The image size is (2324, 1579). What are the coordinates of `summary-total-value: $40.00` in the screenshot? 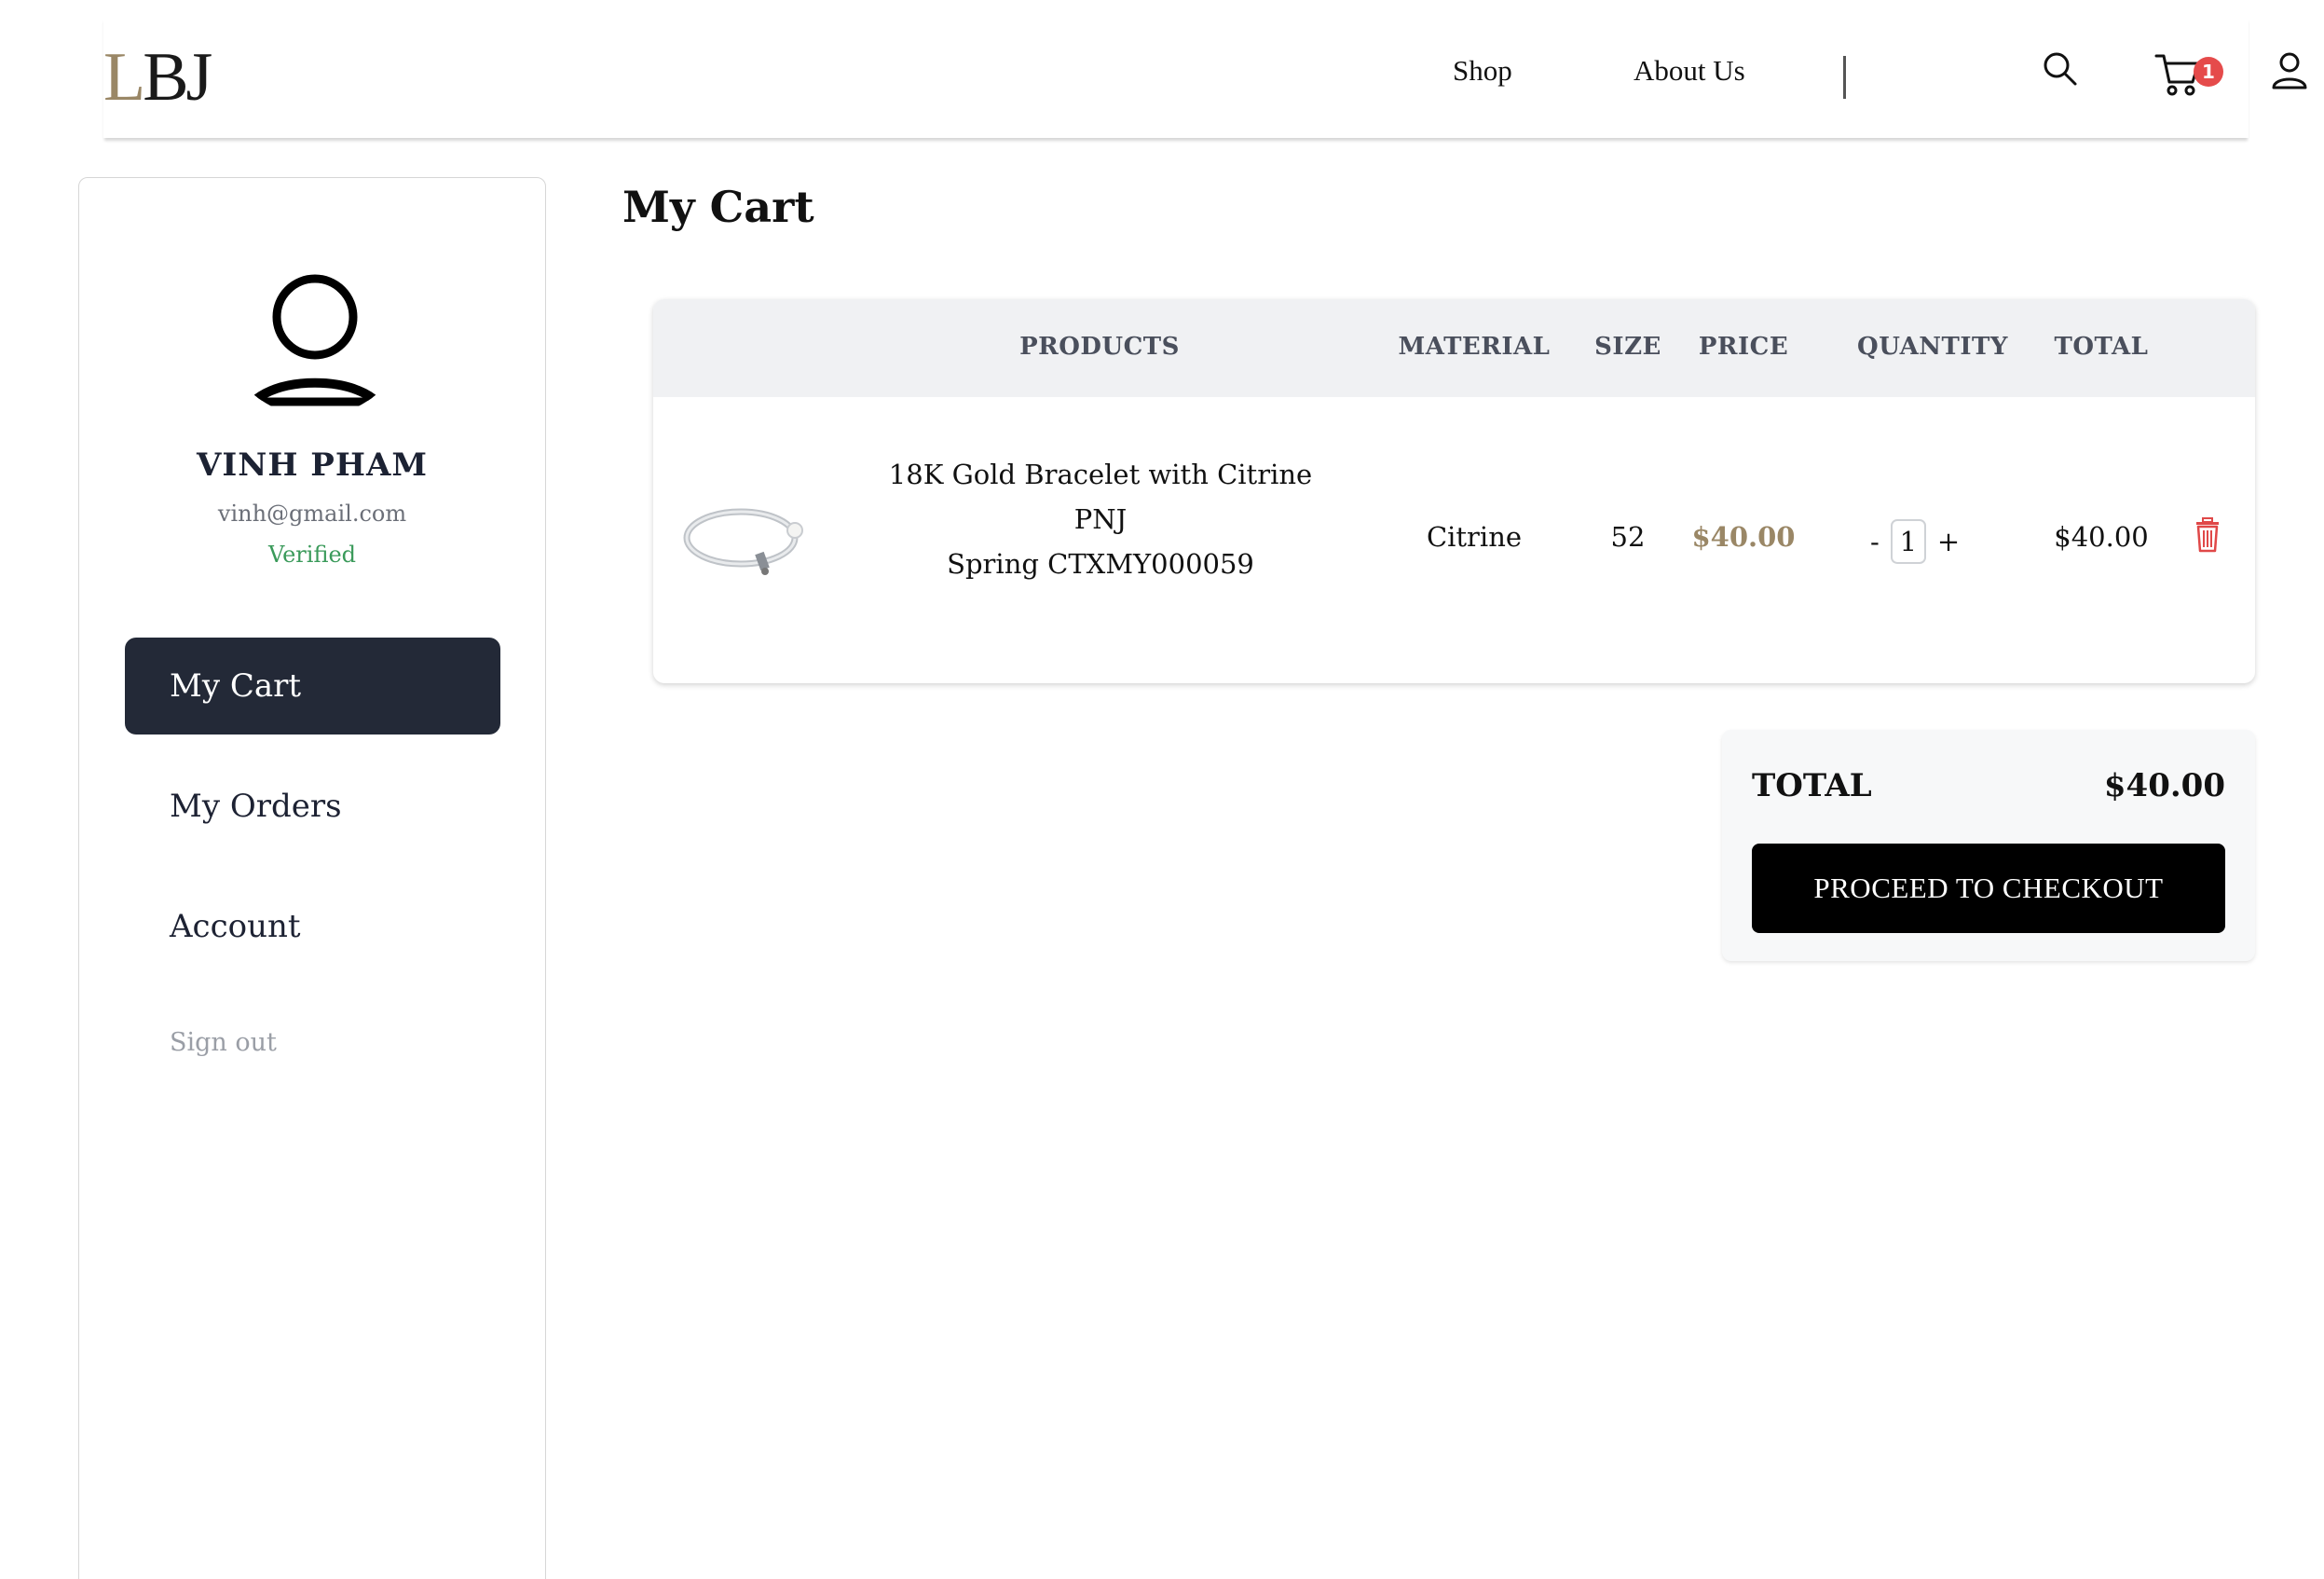 It's located at (2164, 785).